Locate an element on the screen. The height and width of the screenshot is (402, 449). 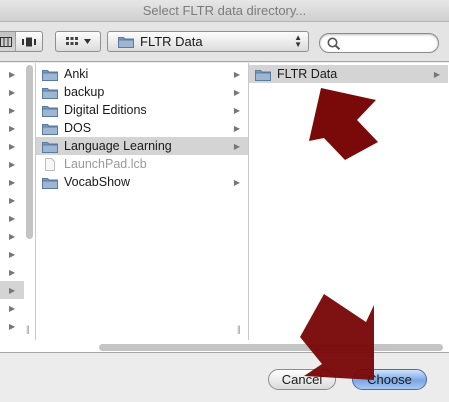
toolbar: FLTR Data ▲ ▼ is located at coordinates (224, 42).